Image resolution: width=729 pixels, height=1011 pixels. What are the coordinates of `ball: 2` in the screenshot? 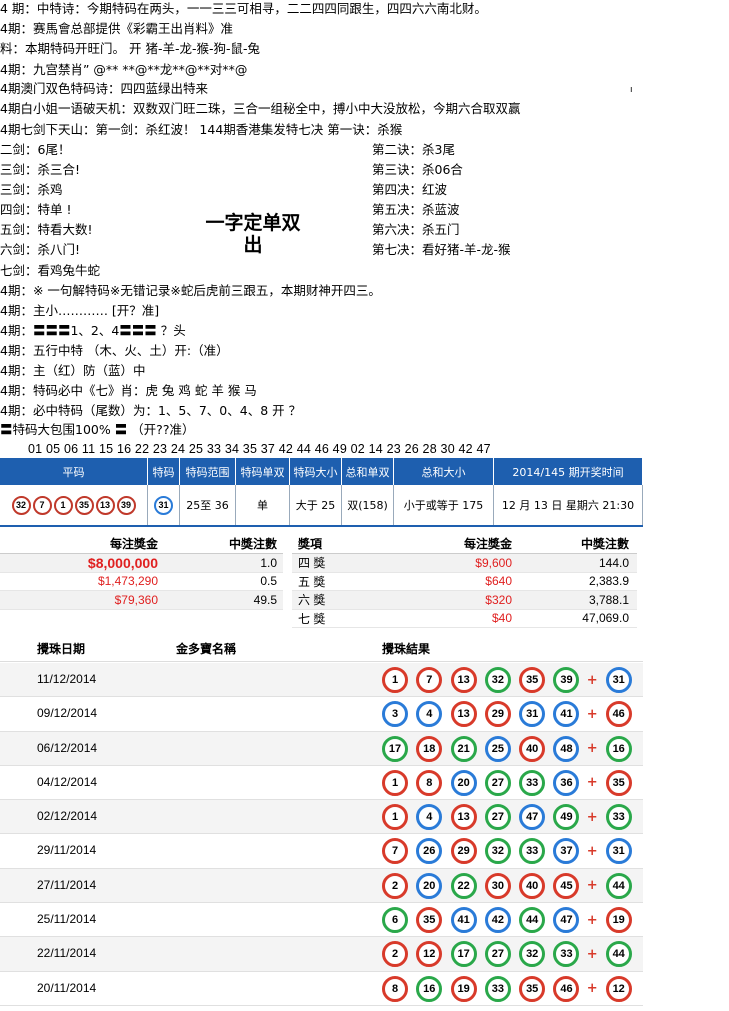 It's located at (395, 885).